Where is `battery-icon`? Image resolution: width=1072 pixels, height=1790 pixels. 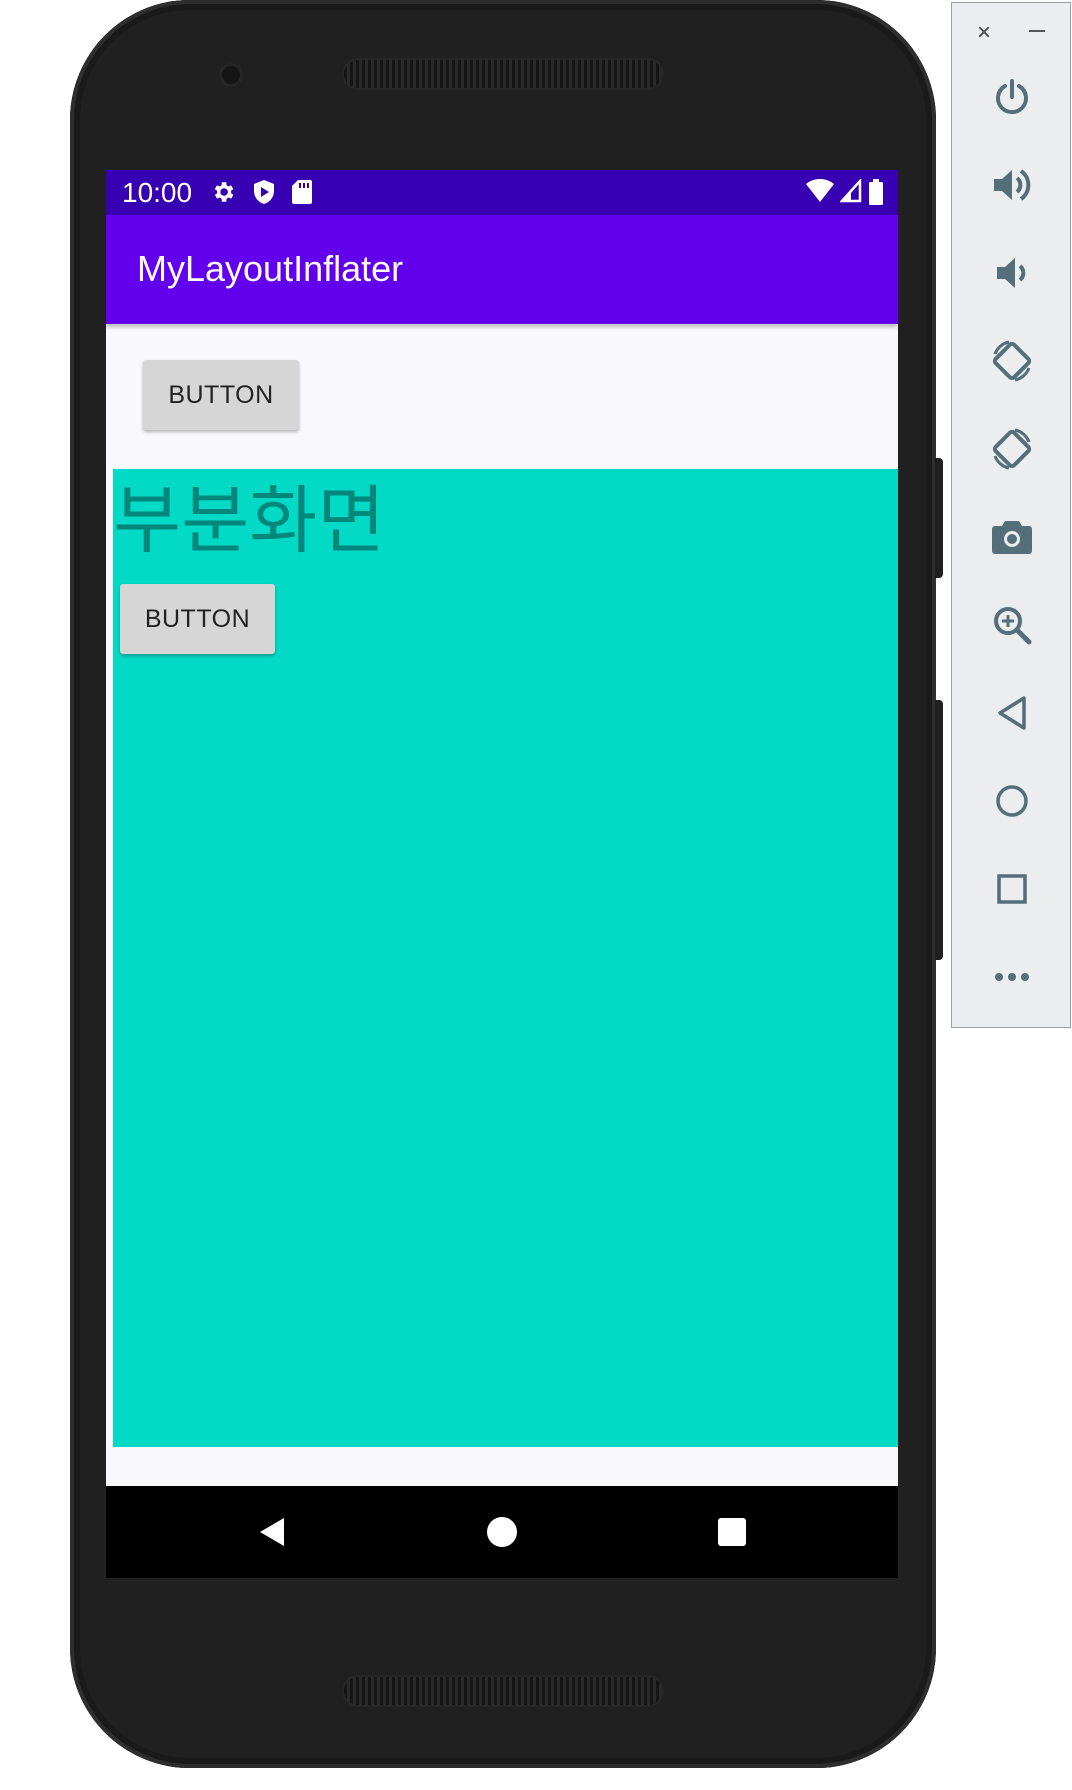
battery-icon is located at coordinates (876, 192).